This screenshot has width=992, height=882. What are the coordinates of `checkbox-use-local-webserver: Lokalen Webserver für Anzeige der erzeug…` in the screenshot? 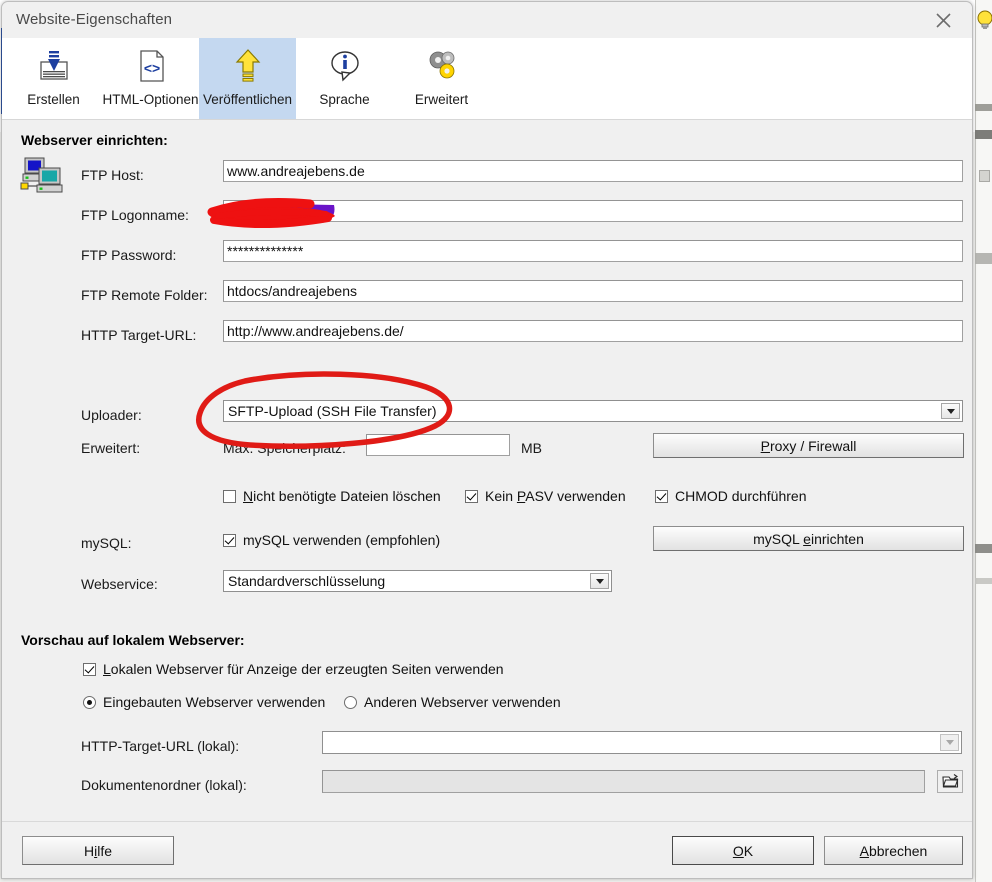 It's located at (293, 669).